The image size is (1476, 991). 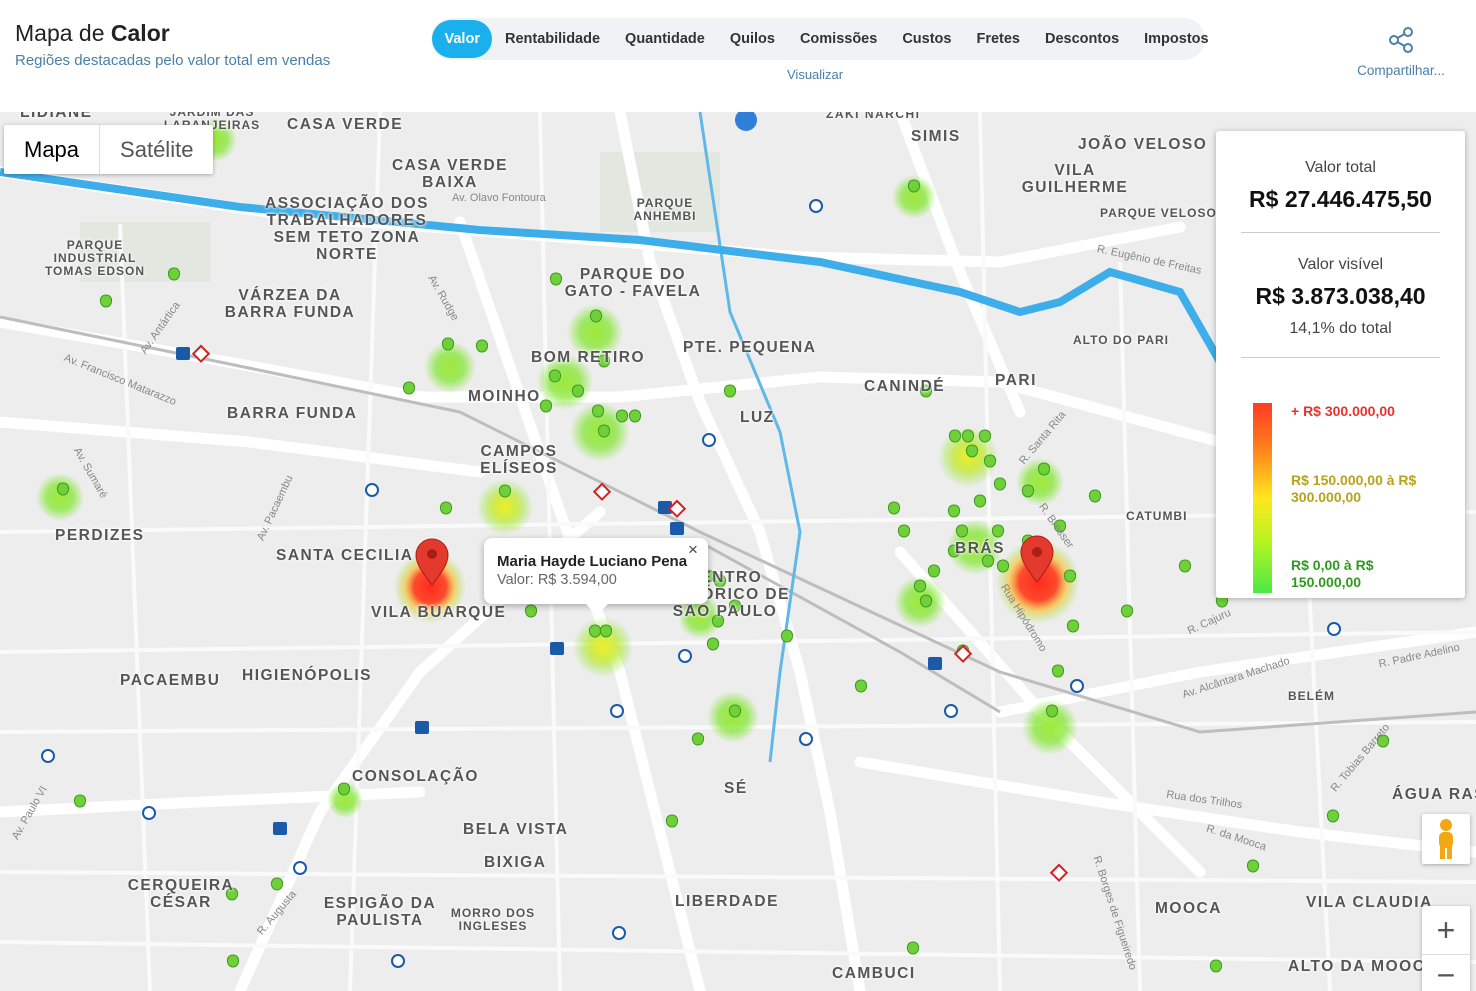 I want to click on visible-label: Valor visível, so click(x=1340, y=264).